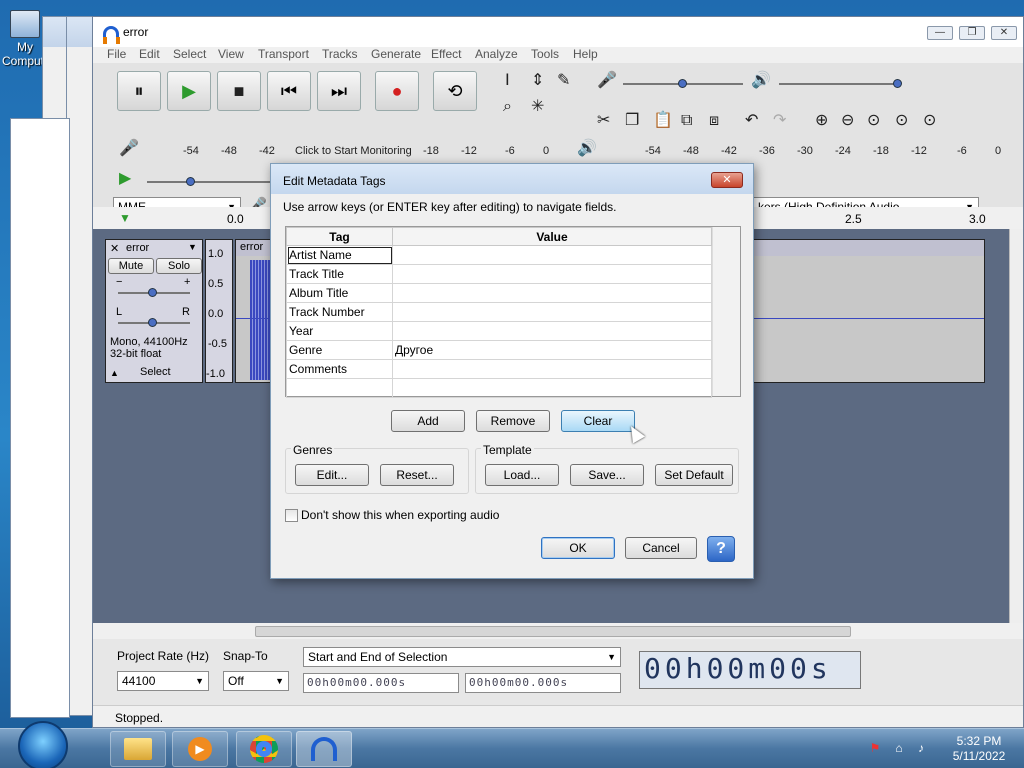 Image resolution: width=1024 pixels, height=768 pixels. What do you see at coordinates (821, 121) in the screenshot?
I see `zoom-in-icon: ⊕` at bounding box center [821, 121].